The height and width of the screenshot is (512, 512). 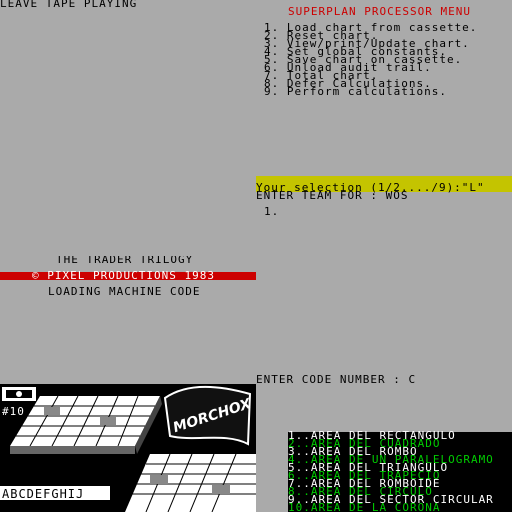 What do you see at coordinates (384, 320) in the screenshot?
I see `code-entry-pane: ENTER CODE NUMBER : C` at bounding box center [384, 320].